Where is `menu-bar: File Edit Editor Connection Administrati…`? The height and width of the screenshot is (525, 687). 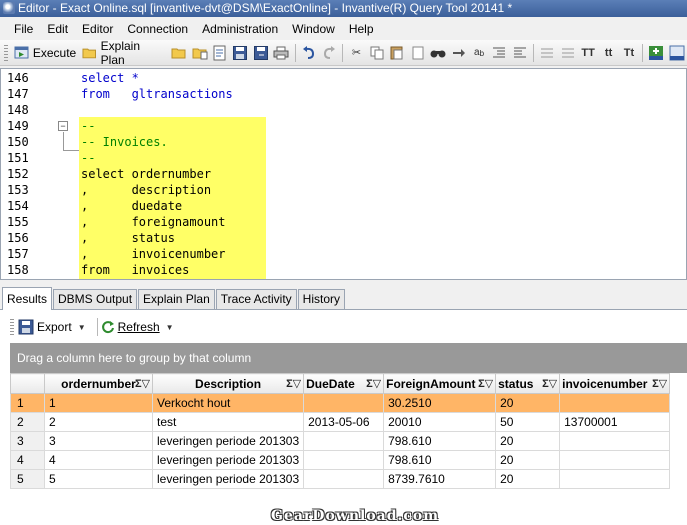
menu-bar: File Edit Editor Connection Administrati… is located at coordinates (343, 28).